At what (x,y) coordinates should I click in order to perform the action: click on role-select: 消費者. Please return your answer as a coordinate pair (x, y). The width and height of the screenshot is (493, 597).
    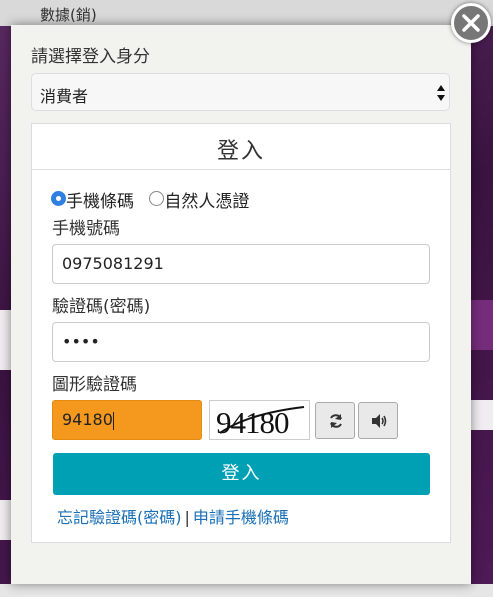
    Looking at the image, I should click on (240, 92).